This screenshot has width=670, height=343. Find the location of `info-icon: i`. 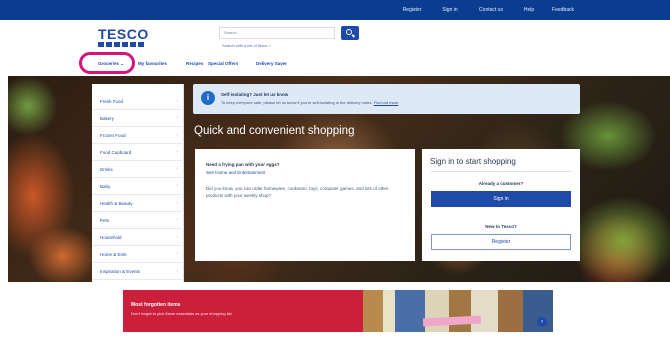

info-icon: i is located at coordinates (208, 98).